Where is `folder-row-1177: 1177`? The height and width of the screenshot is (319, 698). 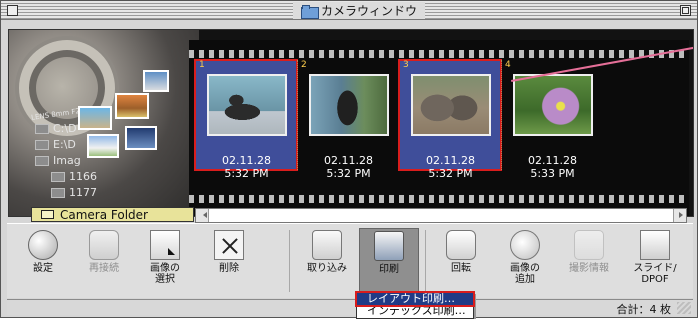
folder-row-1177: 1177 is located at coordinates (74, 192).